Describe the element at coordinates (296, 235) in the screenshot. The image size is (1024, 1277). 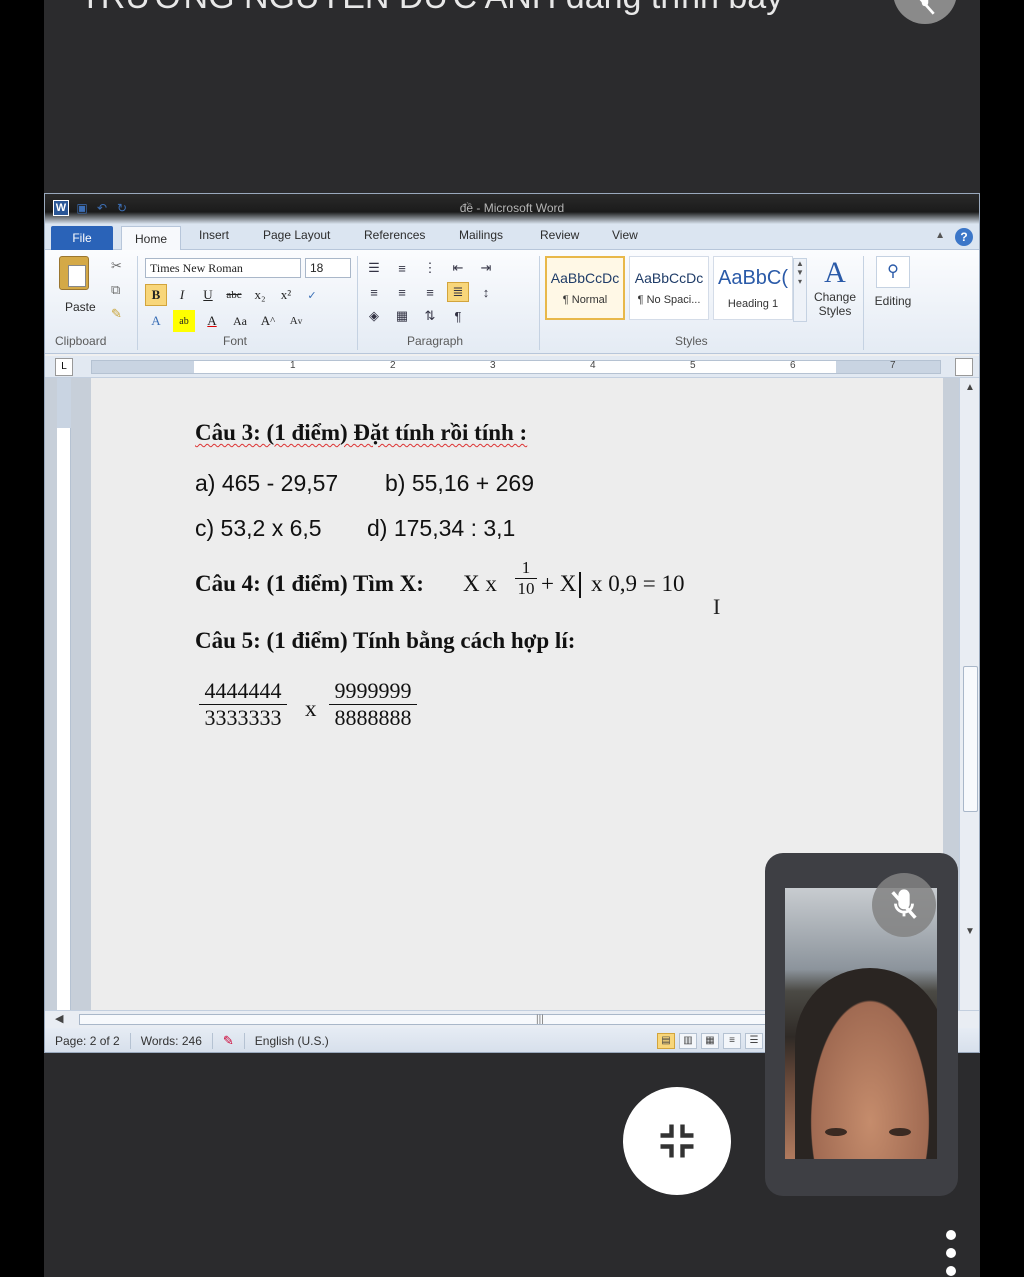
I see `tab-page-layout: Page Layout` at that location.